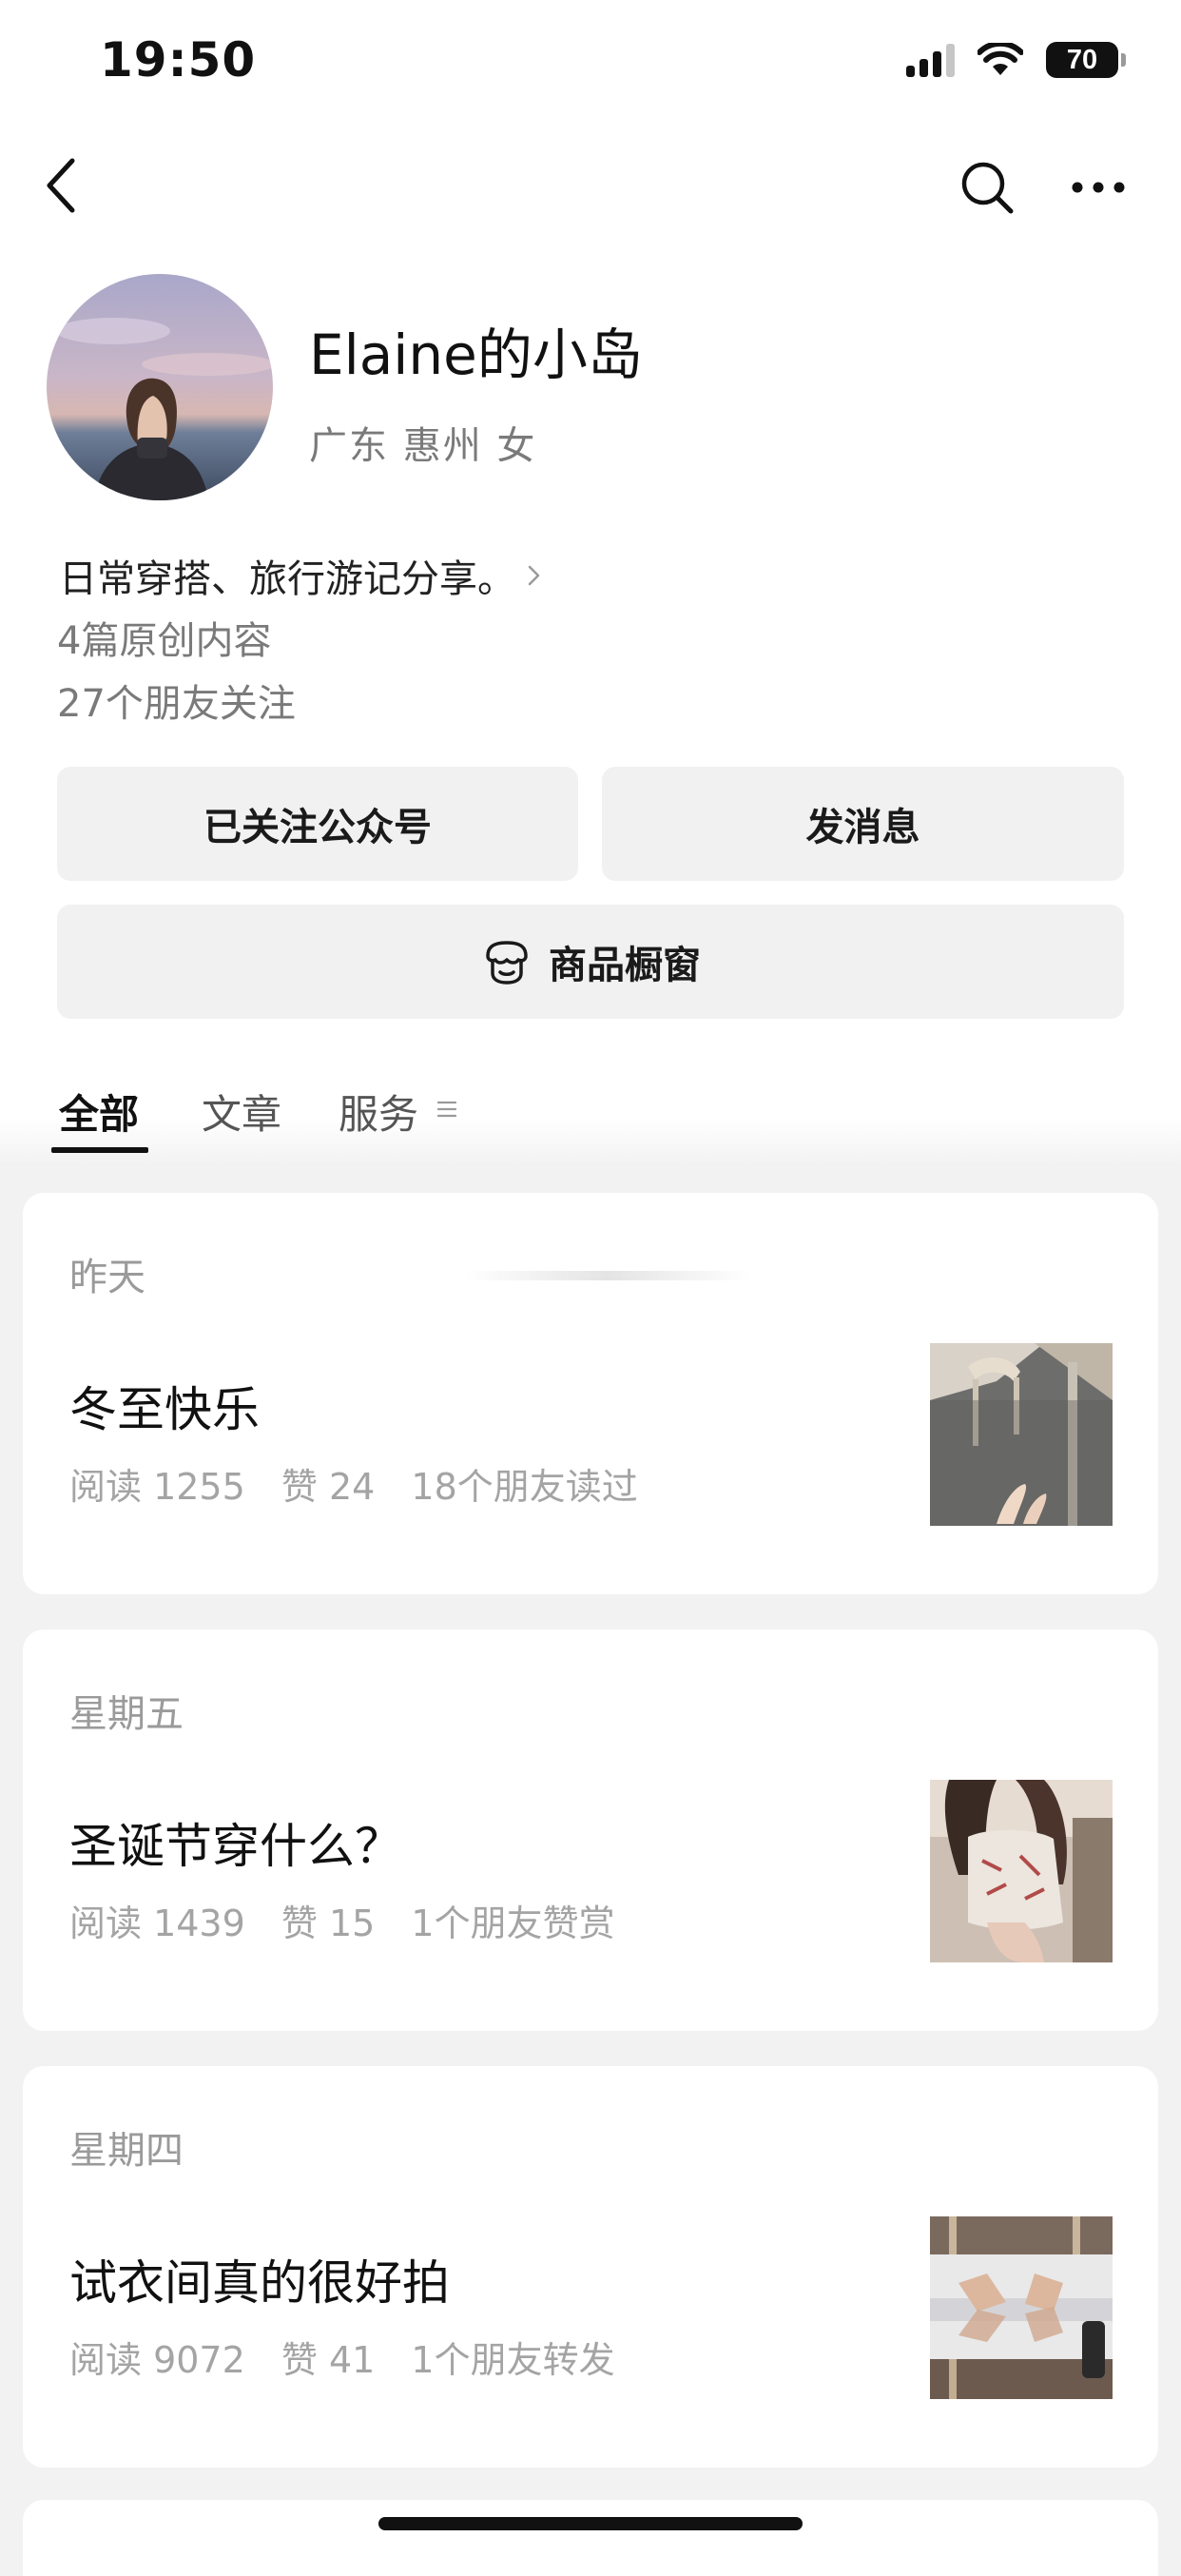 The height and width of the screenshot is (2576, 1181). I want to click on product-showcase-label: 商品橱窗, so click(625, 966).